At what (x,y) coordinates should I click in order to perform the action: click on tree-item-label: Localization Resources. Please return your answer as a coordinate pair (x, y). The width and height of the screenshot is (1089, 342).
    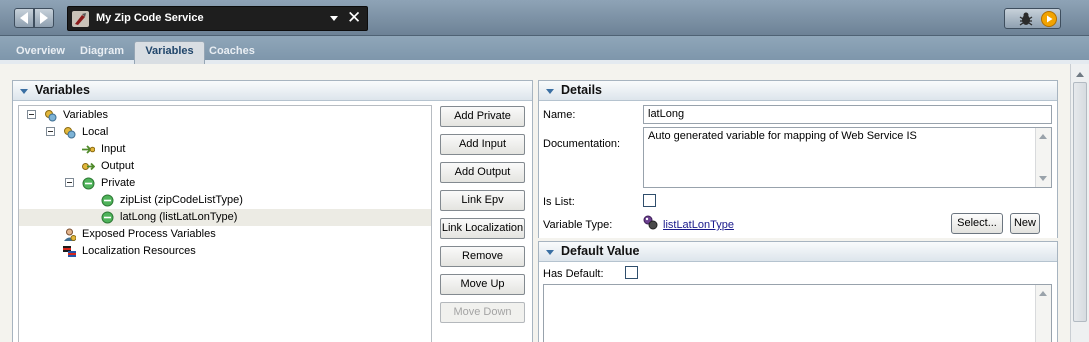
    Looking at the image, I should click on (139, 251).